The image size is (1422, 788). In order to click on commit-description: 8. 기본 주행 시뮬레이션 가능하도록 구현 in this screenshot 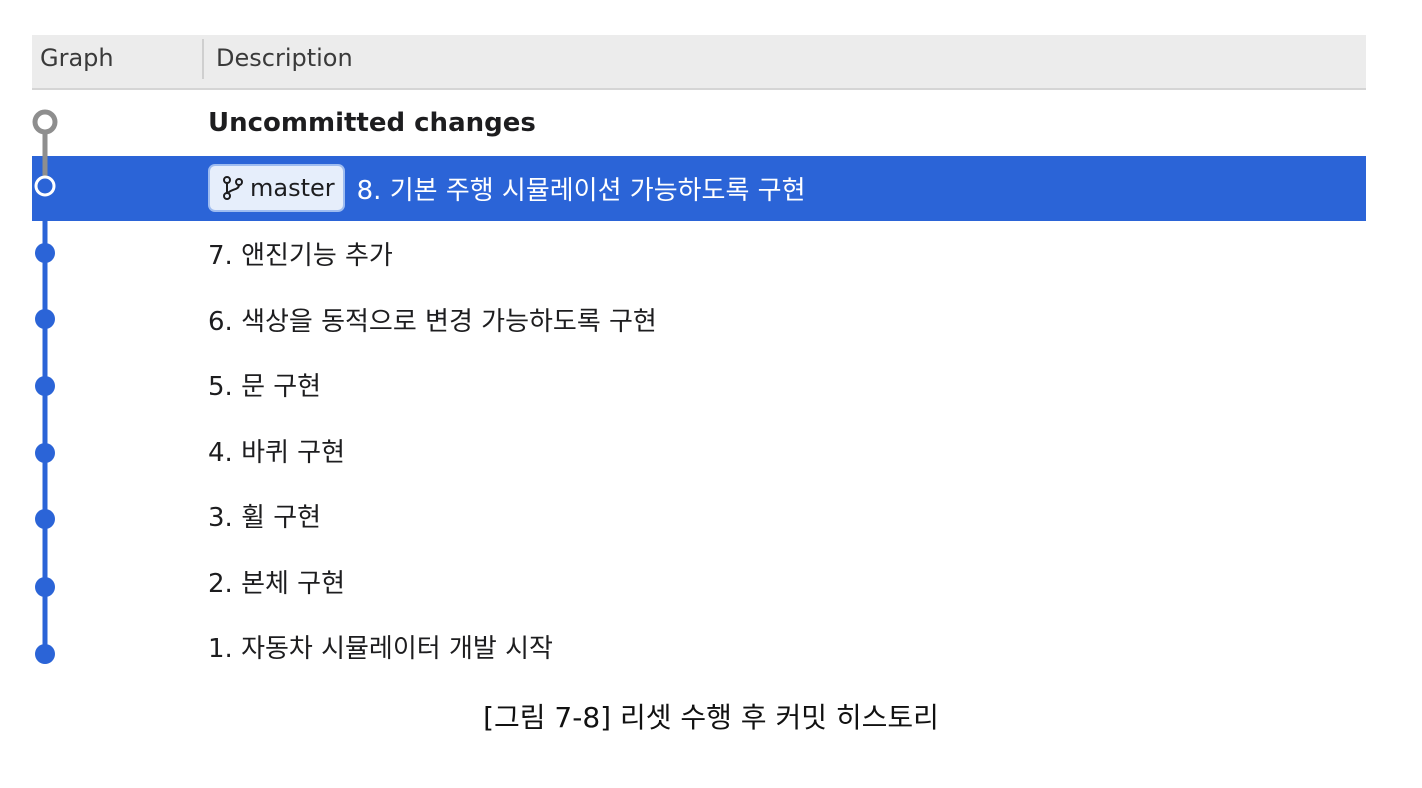, I will do `click(581, 190)`.